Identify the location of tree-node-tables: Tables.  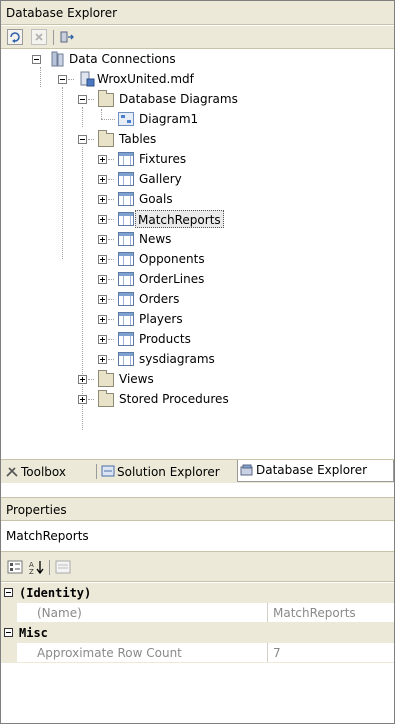
(197, 139).